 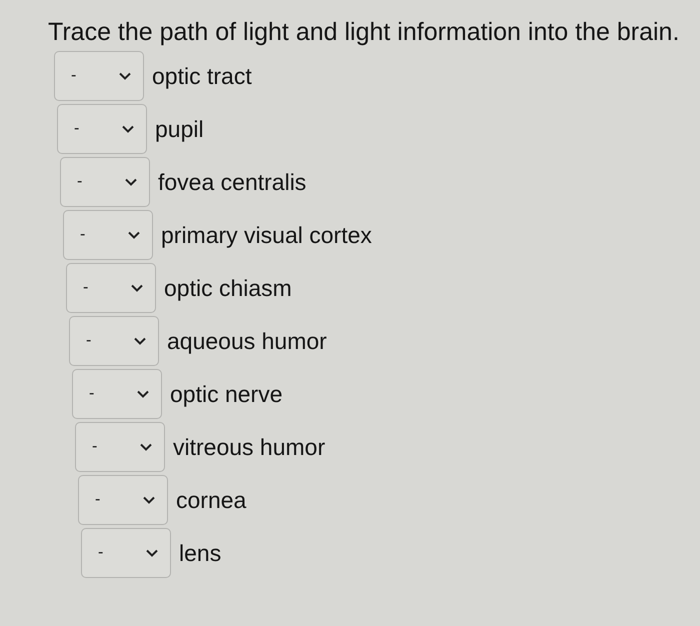 What do you see at coordinates (249, 447) in the screenshot?
I see `term-label: vitreous humor` at bounding box center [249, 447].